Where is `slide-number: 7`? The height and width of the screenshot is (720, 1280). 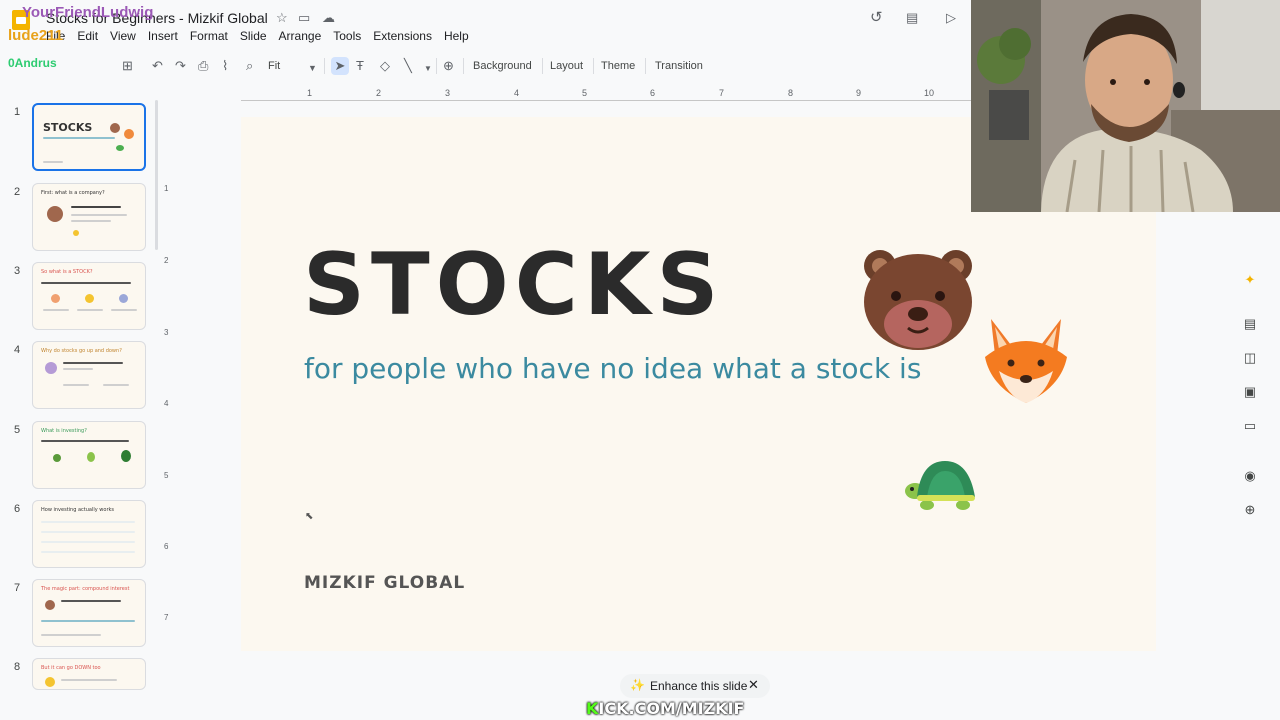 slide-number: 7 is located at coordinates (17, 588).